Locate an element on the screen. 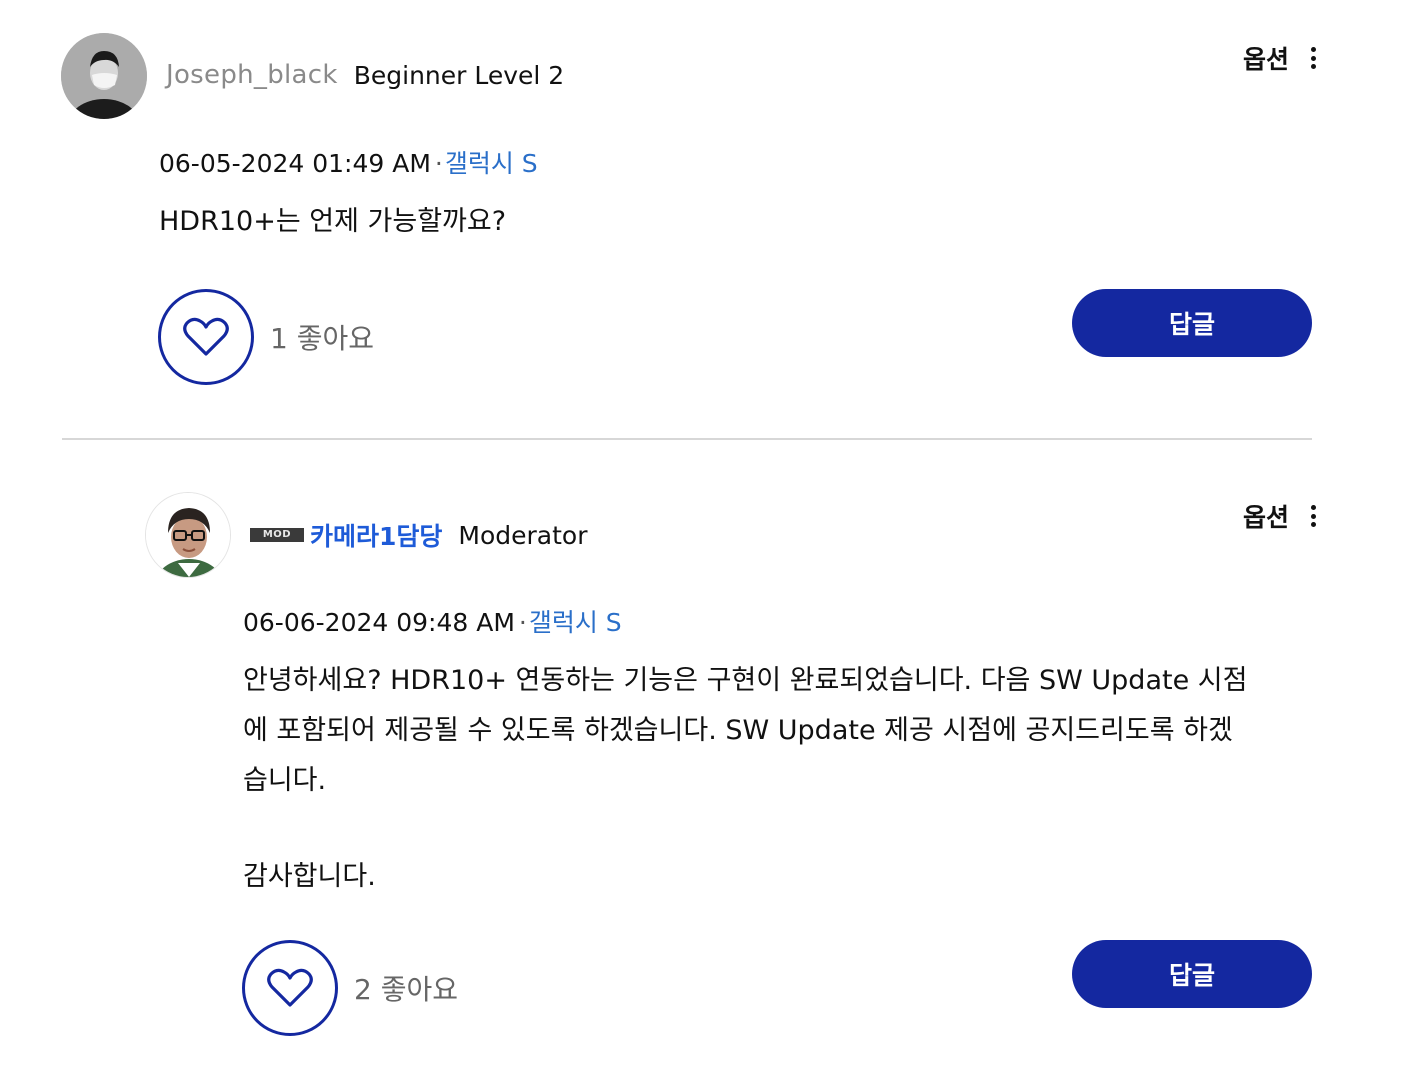 This screenshot has height=1084, width=1422. author-info: MOD 카메라1담당 Moderator is located at coordinates (419, 535).